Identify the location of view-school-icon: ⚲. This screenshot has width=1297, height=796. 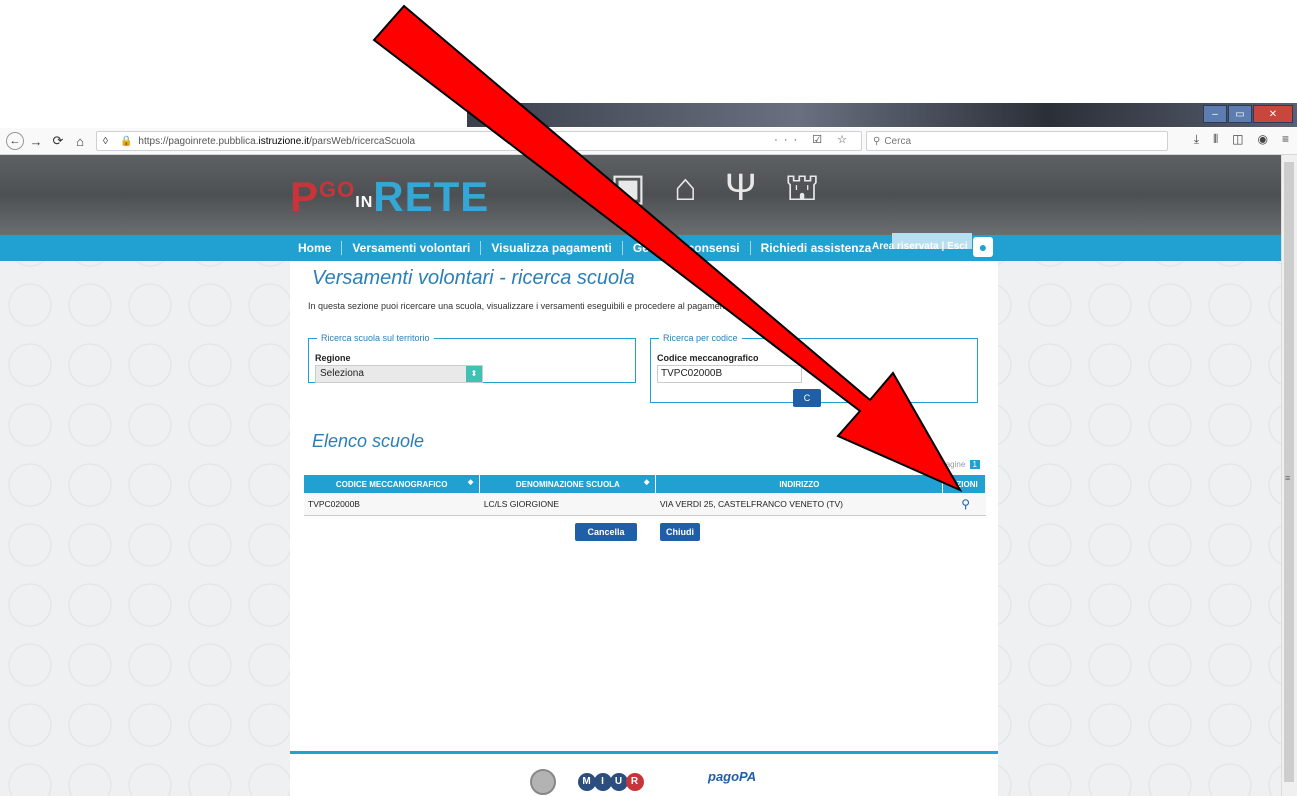
(964, 504).